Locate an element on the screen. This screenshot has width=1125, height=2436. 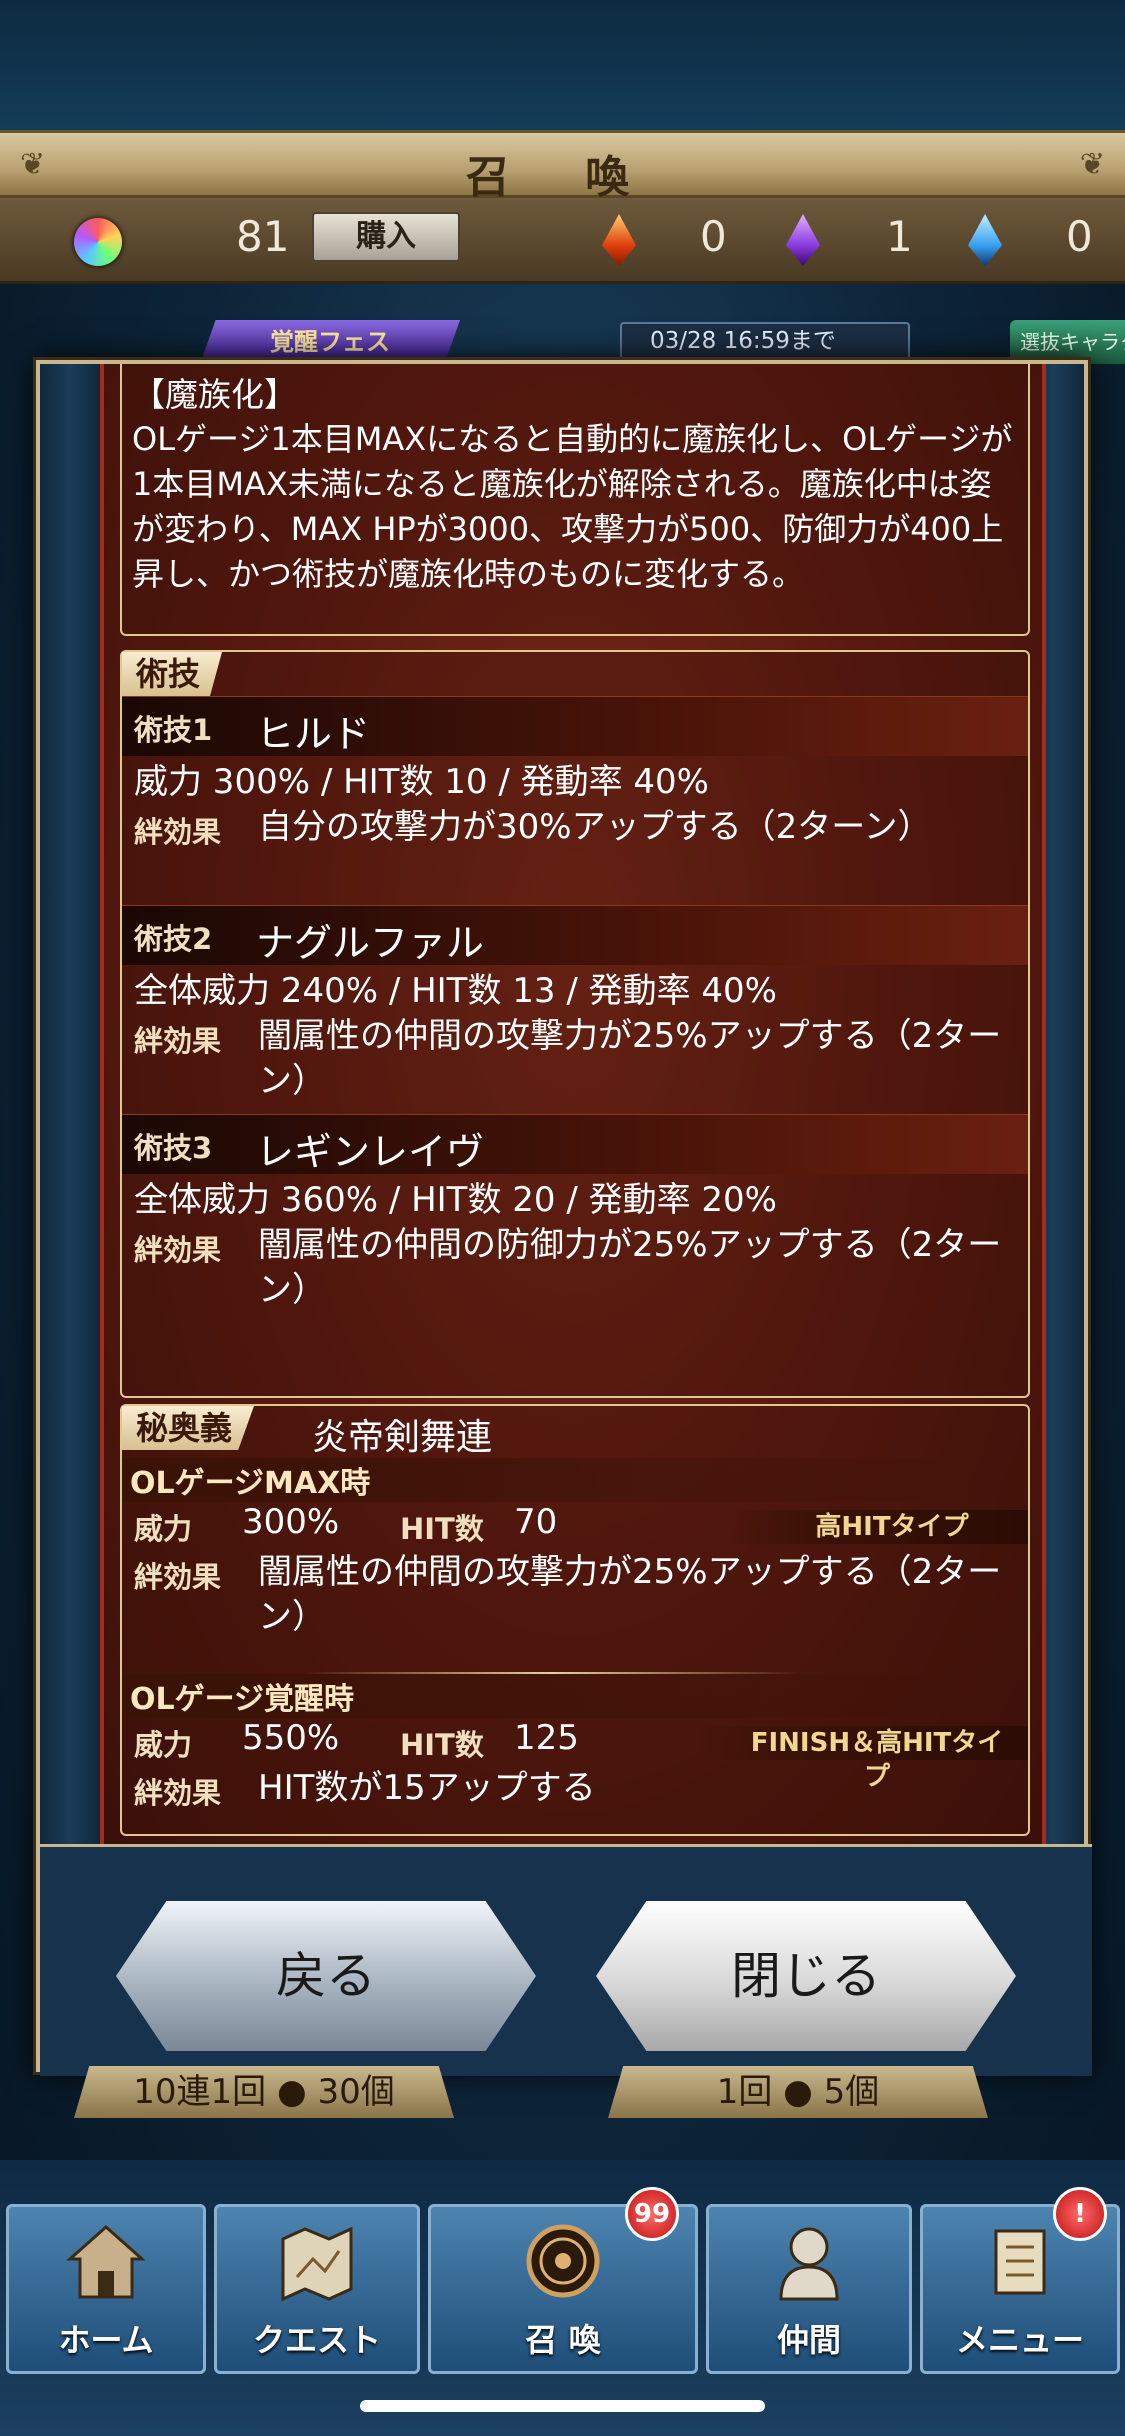
currency-bar: 81 購入 0 1 0 is located at coordinates (562, 241).